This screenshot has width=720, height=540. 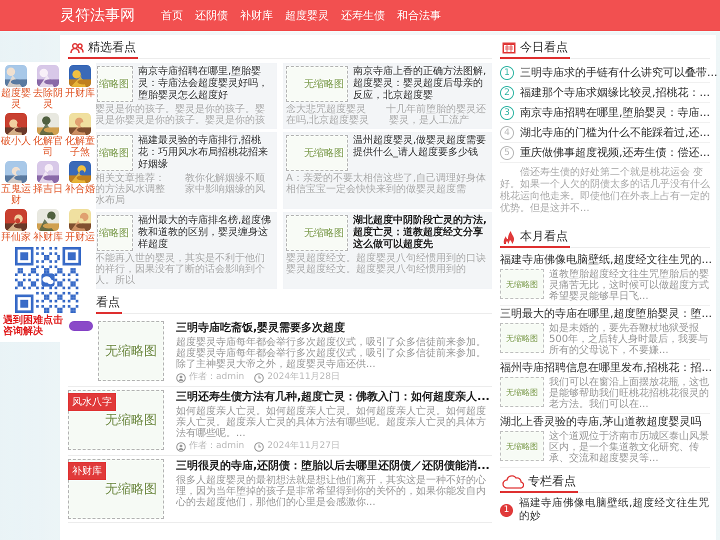 I want to click on people-icon, so click(x=77, y=48).